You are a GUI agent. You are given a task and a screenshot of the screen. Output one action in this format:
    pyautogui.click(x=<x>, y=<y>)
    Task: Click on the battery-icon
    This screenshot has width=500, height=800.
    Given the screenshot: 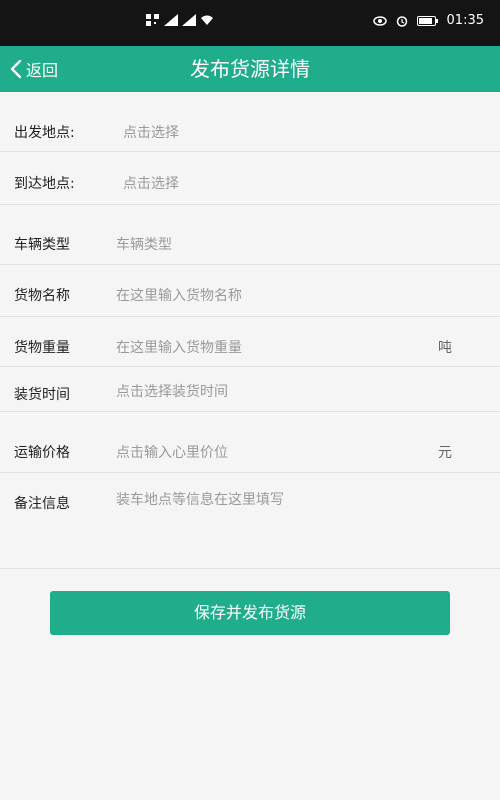 What is the action you would take?
    pyautogui.click(x=427, y=20)
    